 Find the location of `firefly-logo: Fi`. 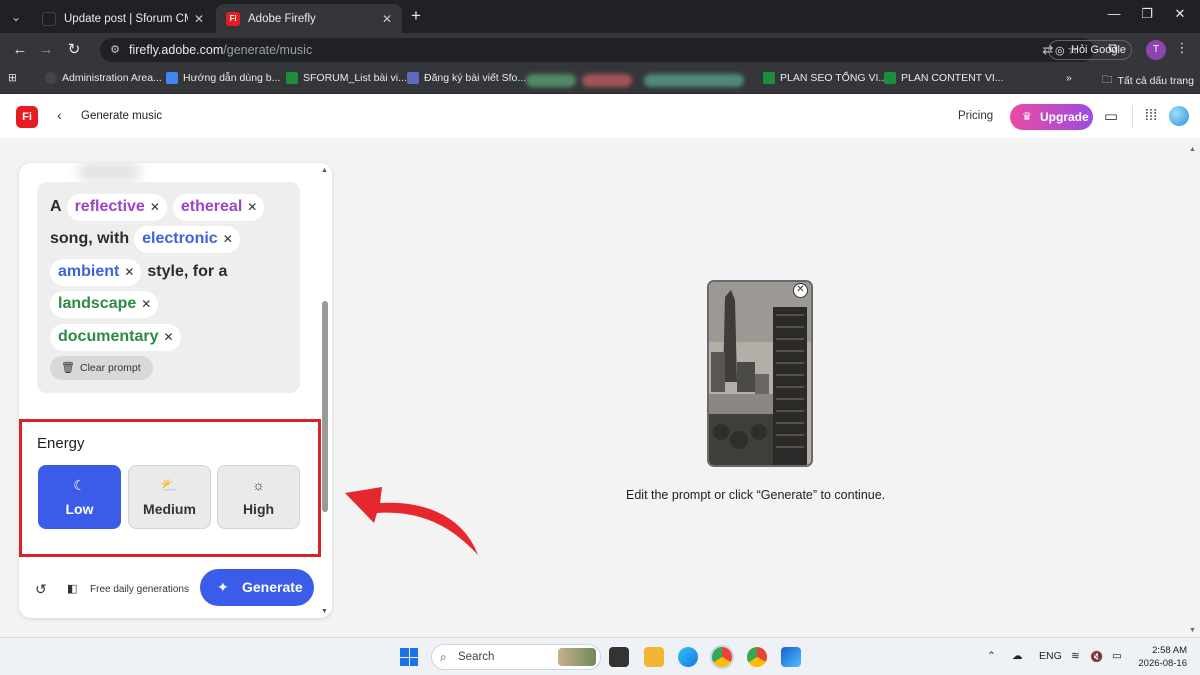

firefly-logo: Fi is located at coordinates (27, 117).